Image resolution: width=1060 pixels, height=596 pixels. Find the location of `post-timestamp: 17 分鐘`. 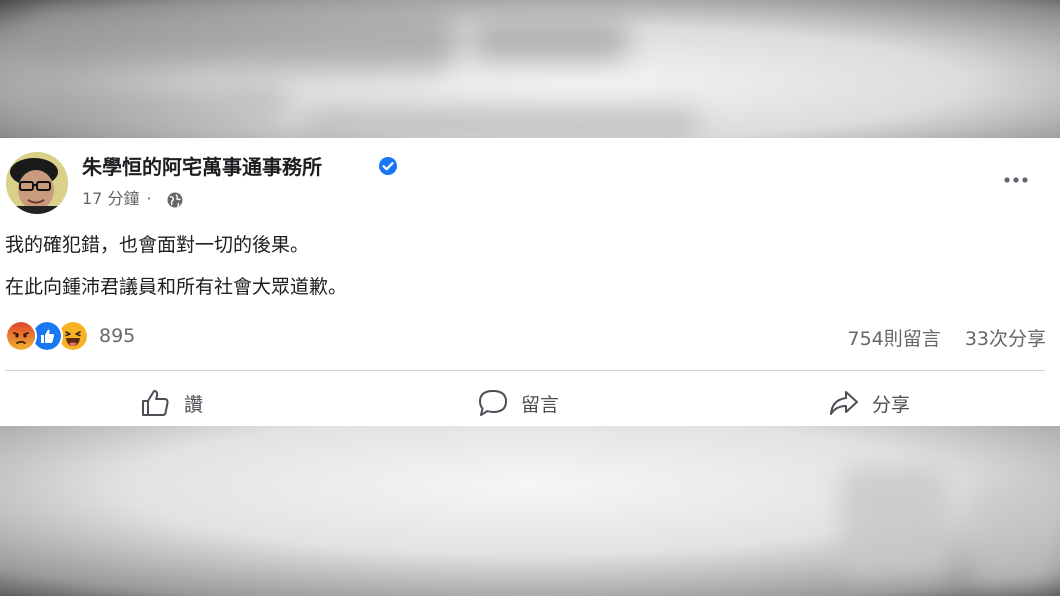

post-timestamp: 17 分鐘 is located at coordinates (110, 198).